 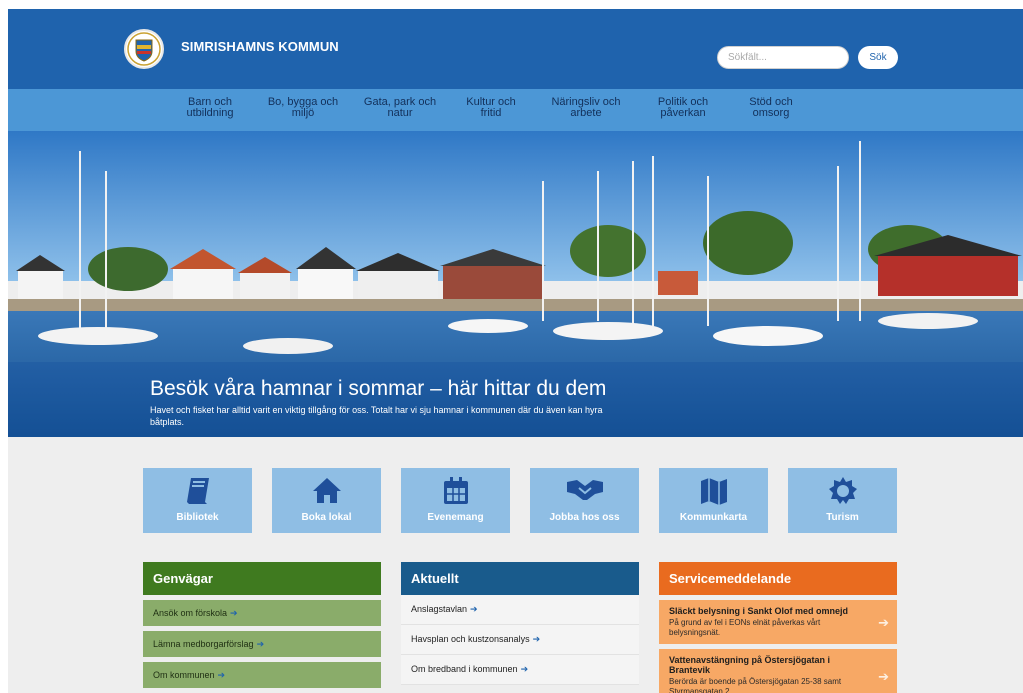 What do you see at coordinates (197, 492) in the screenshot?
I see `book-icon` at bounding box center [197, 492].